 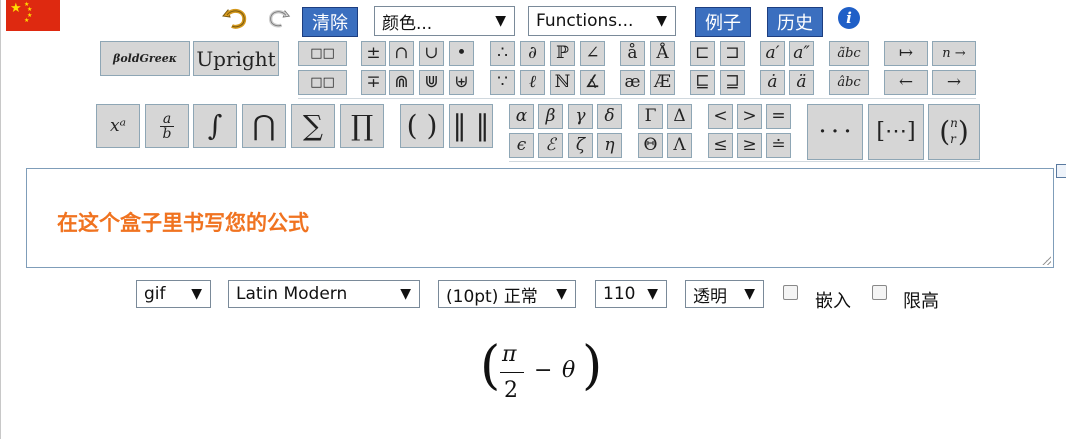 What do you see at coordinates (322, 53) in the screenshot?
I see `box-pair-button: □□` at bounding box center [322, 53].